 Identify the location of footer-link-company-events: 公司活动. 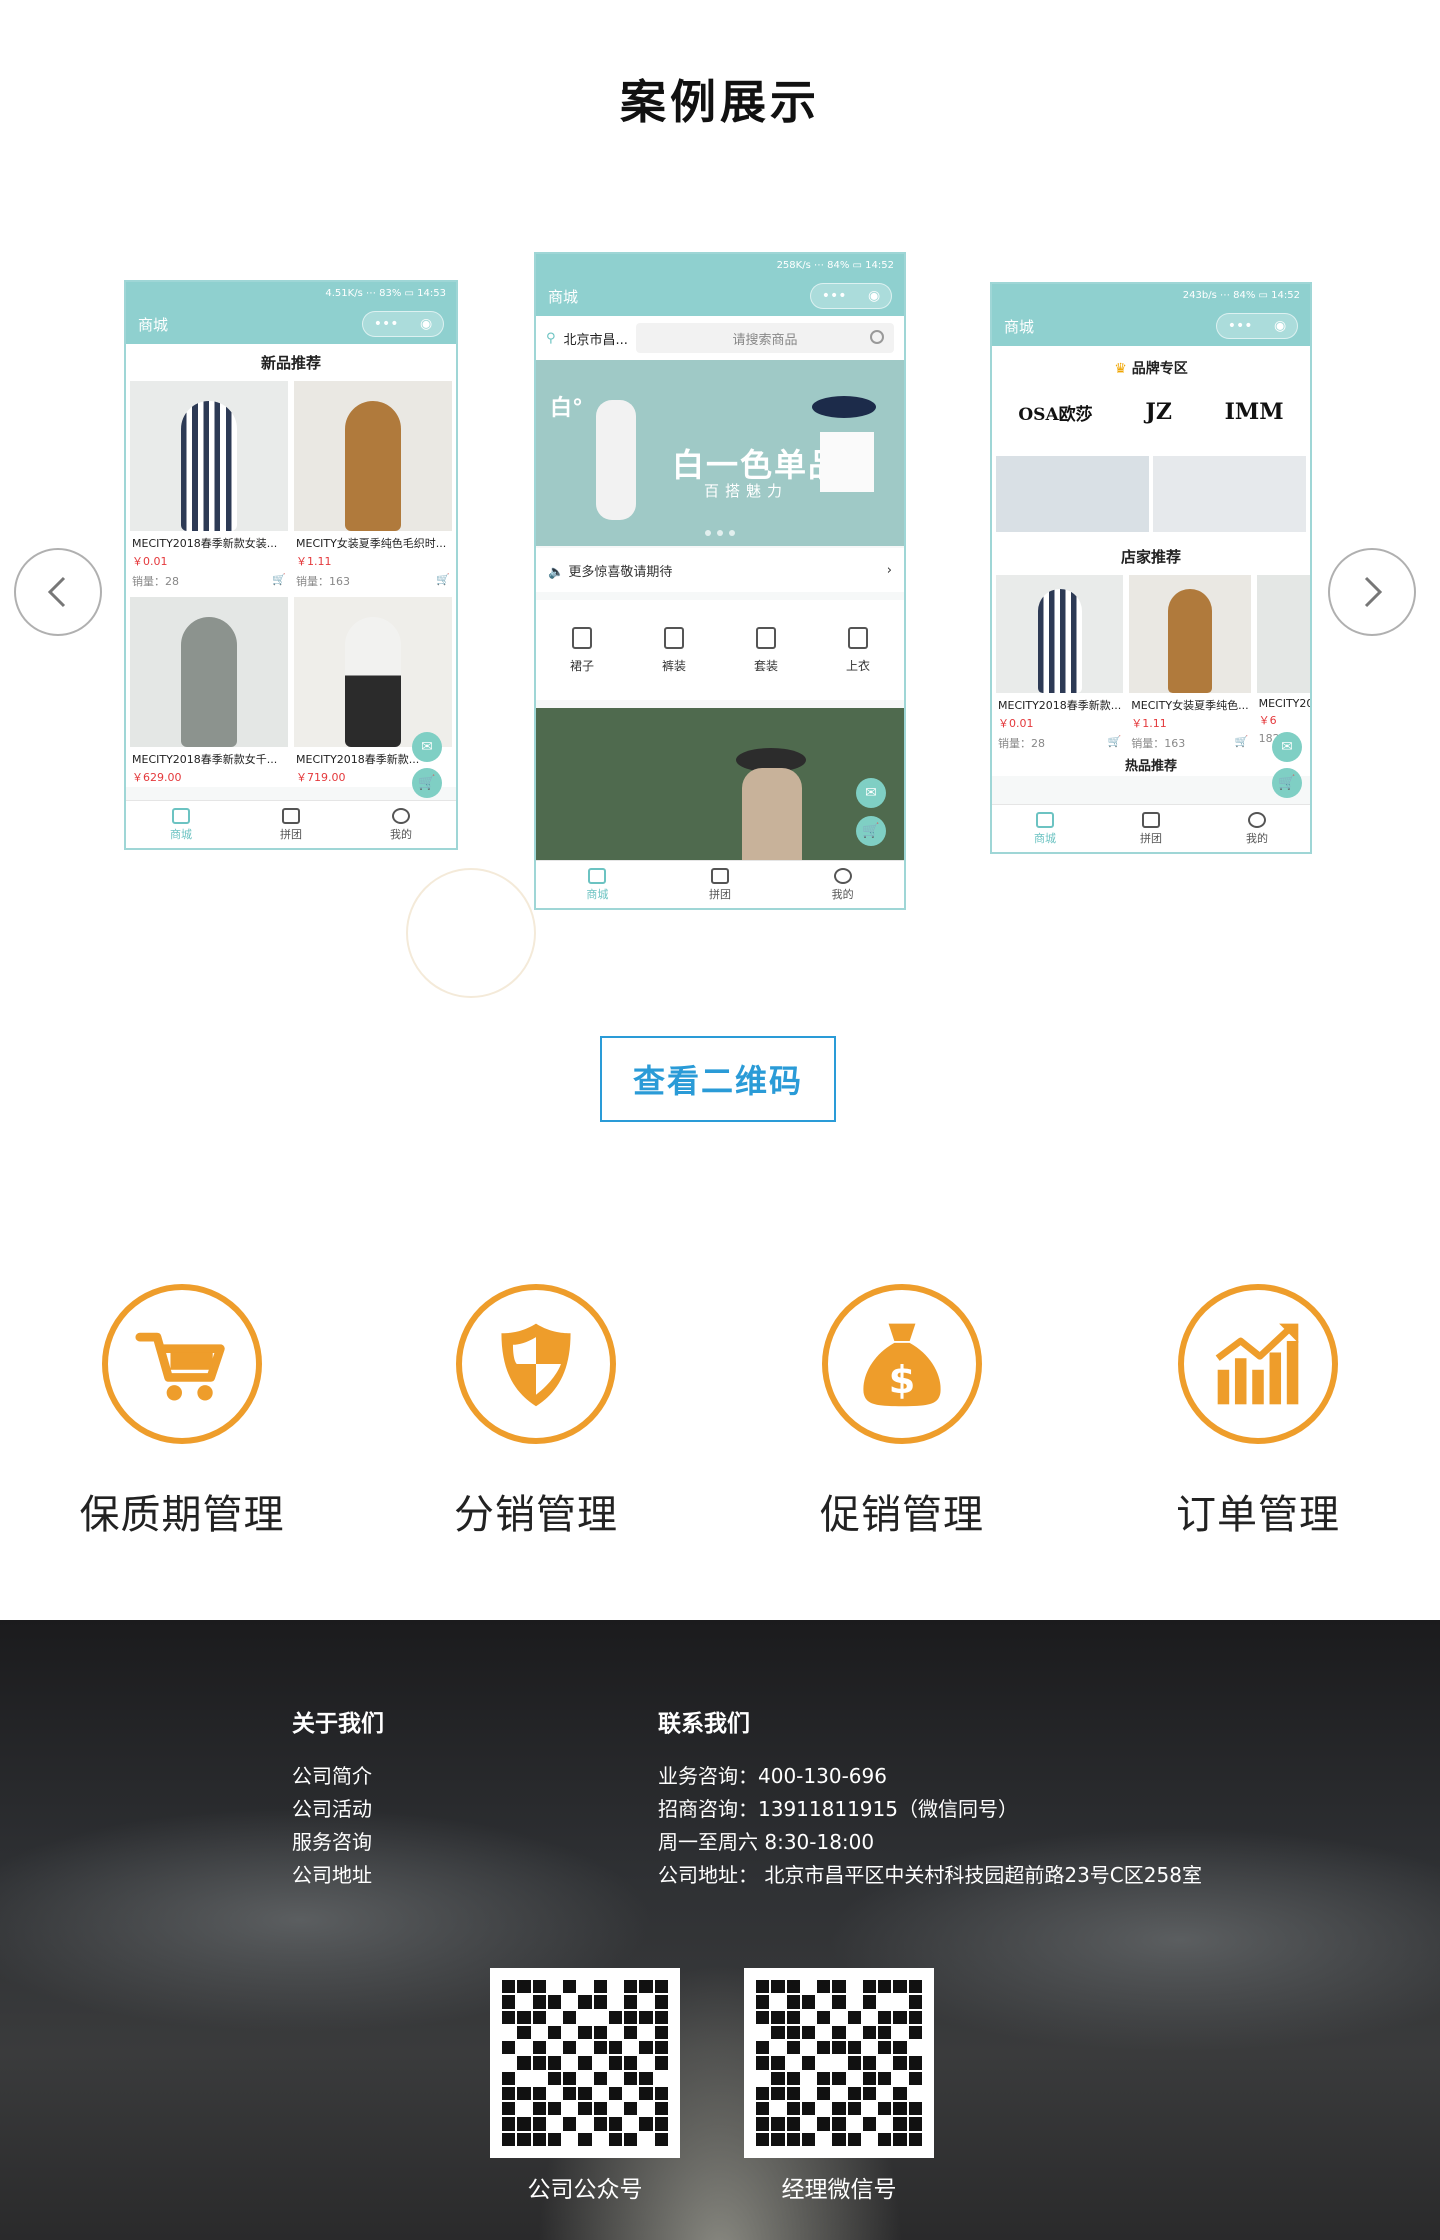
(338, 1809).